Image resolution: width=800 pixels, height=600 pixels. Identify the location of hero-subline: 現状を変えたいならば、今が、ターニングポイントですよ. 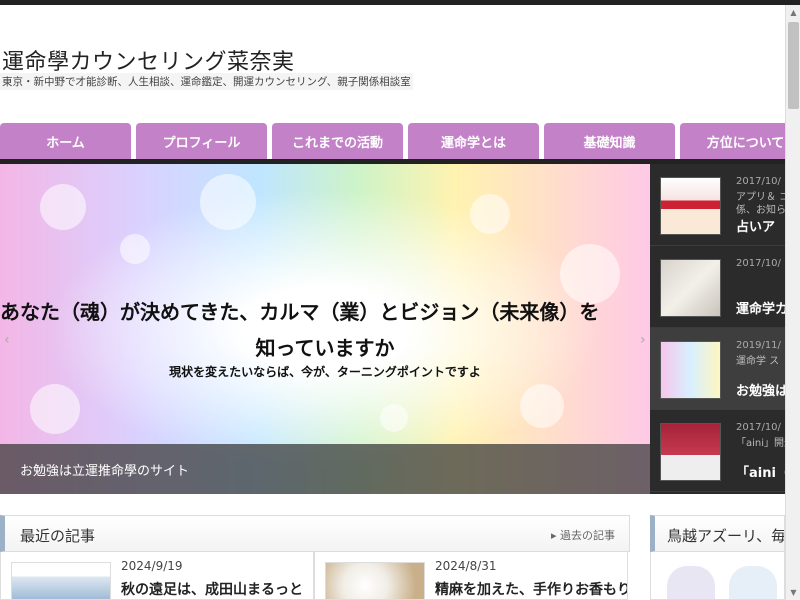
(325, 372).